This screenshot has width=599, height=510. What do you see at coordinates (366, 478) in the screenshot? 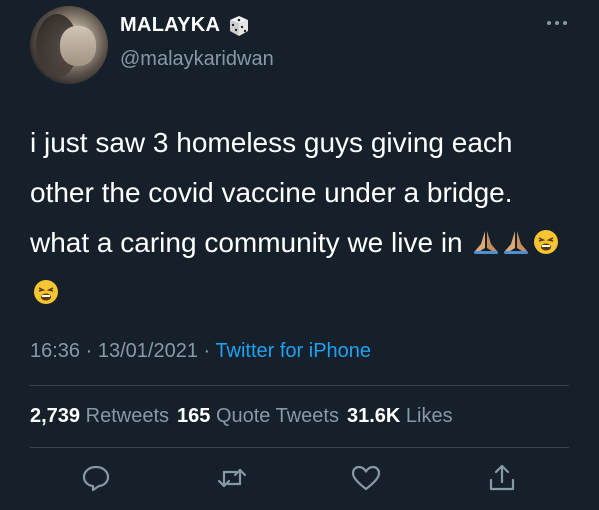
I see `like-icon` at bounding box center [366, 478].